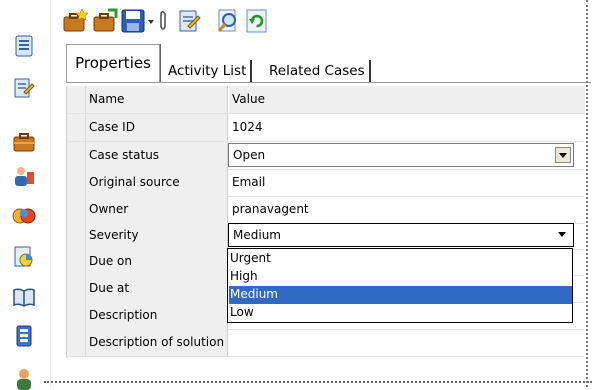 The height and width of the screenshot is (390, 592). I want to click on row-value: 1024, so click(407, 127).